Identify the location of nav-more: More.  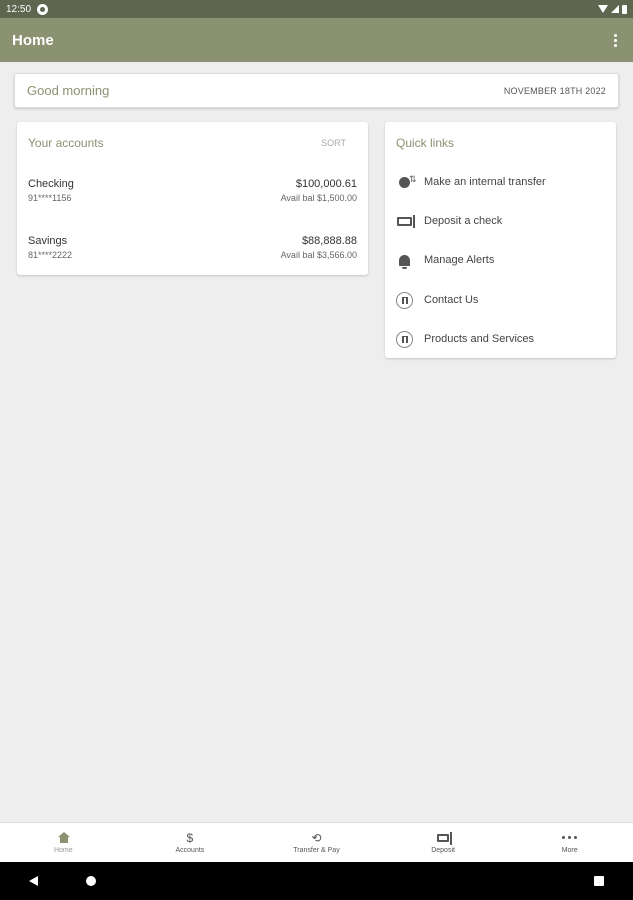
(569, 842).